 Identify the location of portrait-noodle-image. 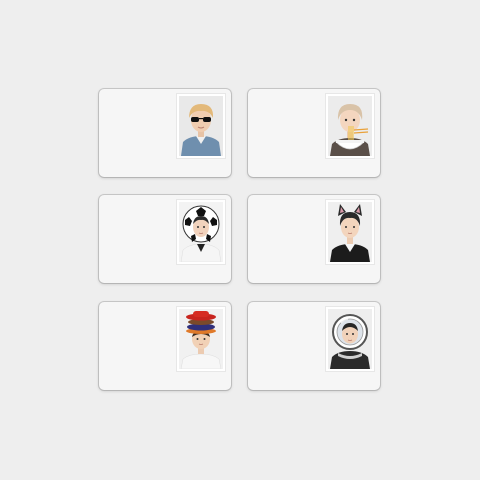
(350, 126).